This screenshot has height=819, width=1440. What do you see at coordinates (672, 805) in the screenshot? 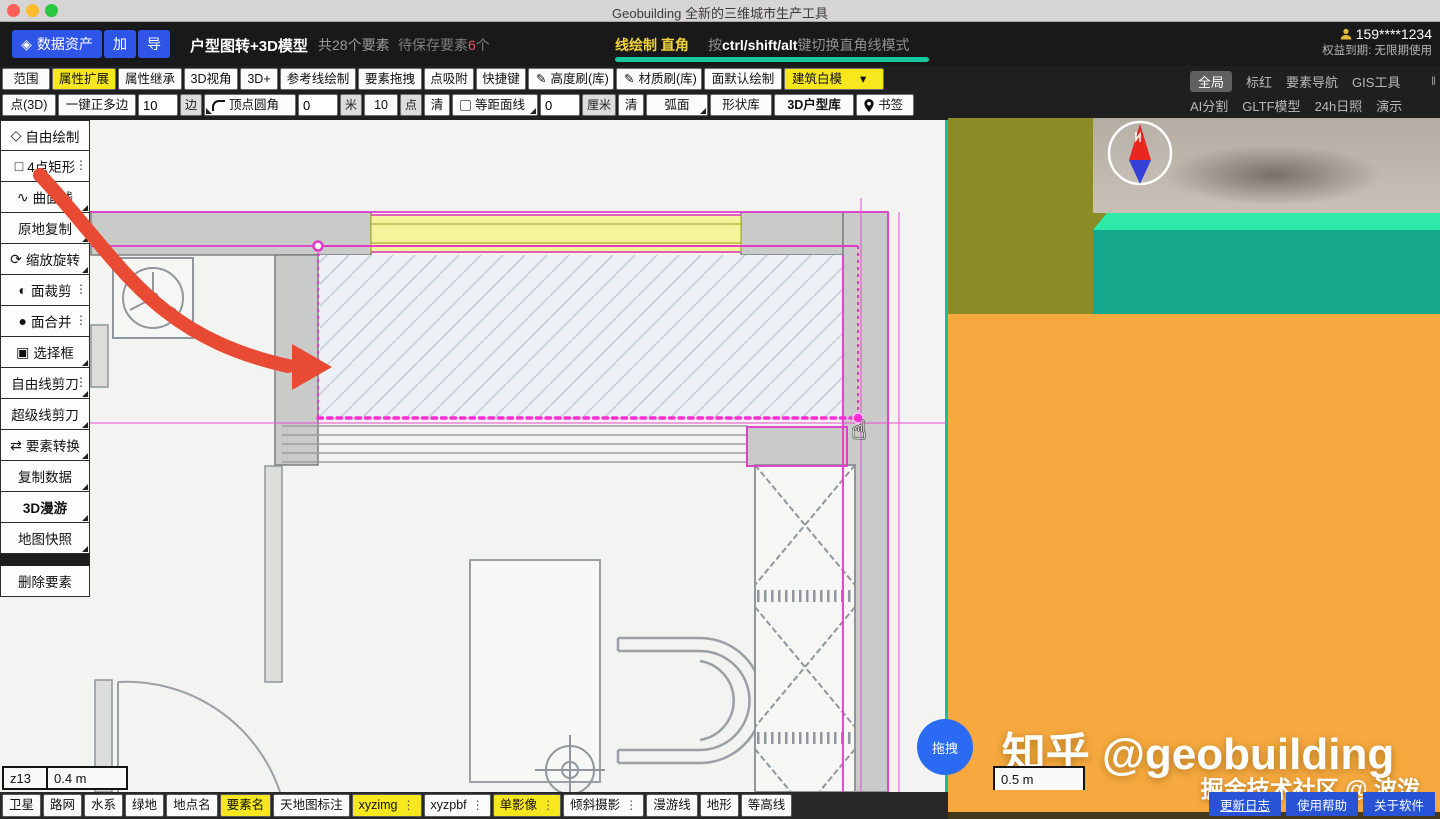
I see `layer-roam-line: 漫游线` at bounding box center [672, 805].